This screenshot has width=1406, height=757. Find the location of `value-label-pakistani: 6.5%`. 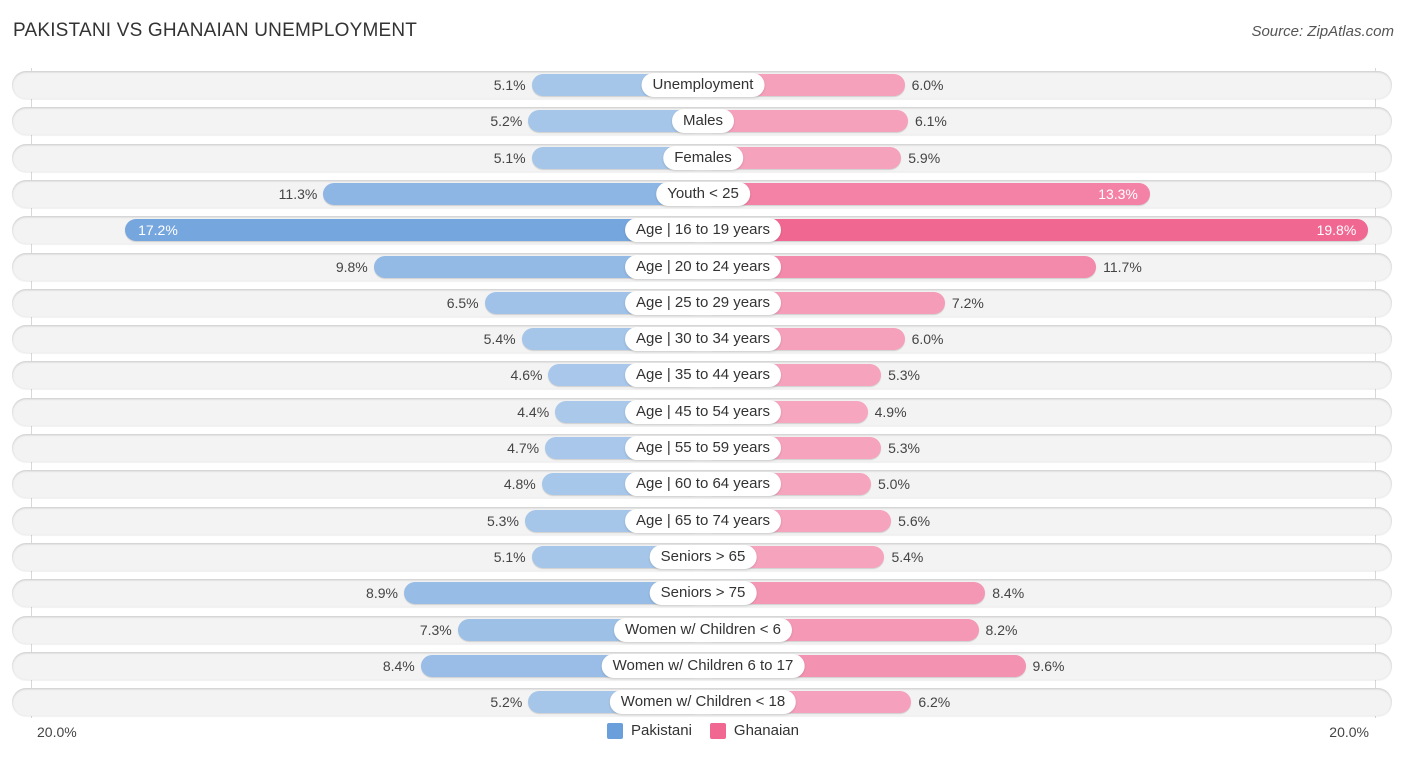

value-label-pakistani: 6.5% is located at coordinates (462, 302).